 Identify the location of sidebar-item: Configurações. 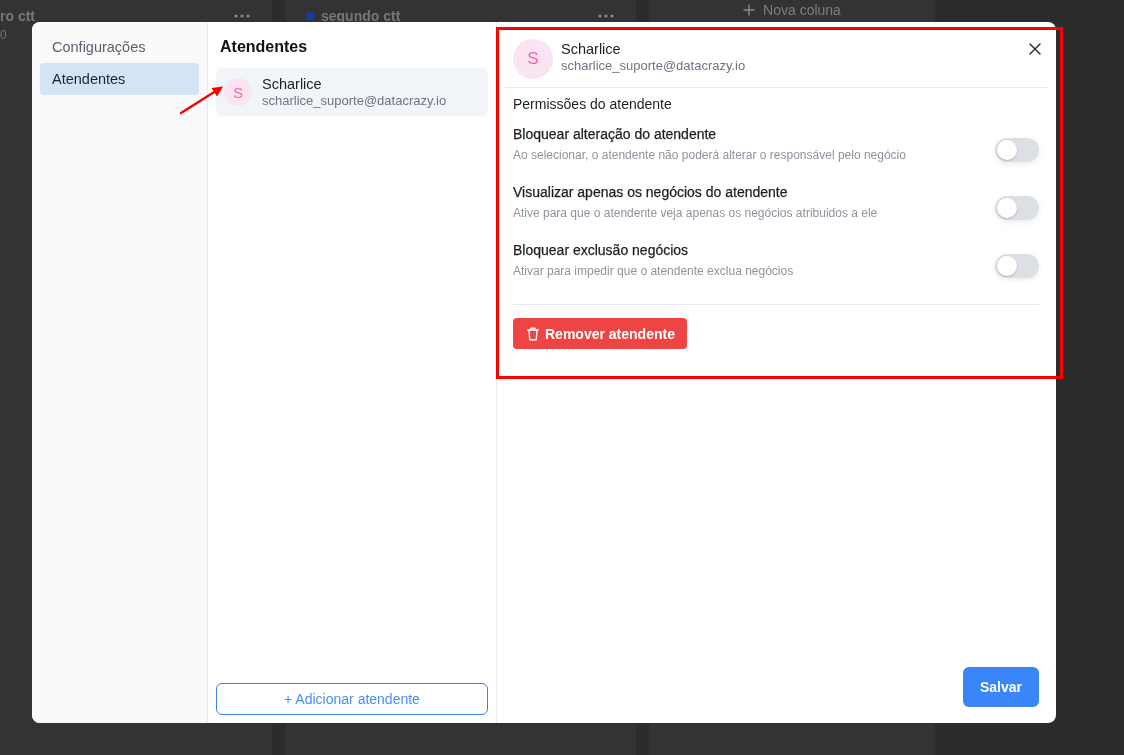
(119, 47).